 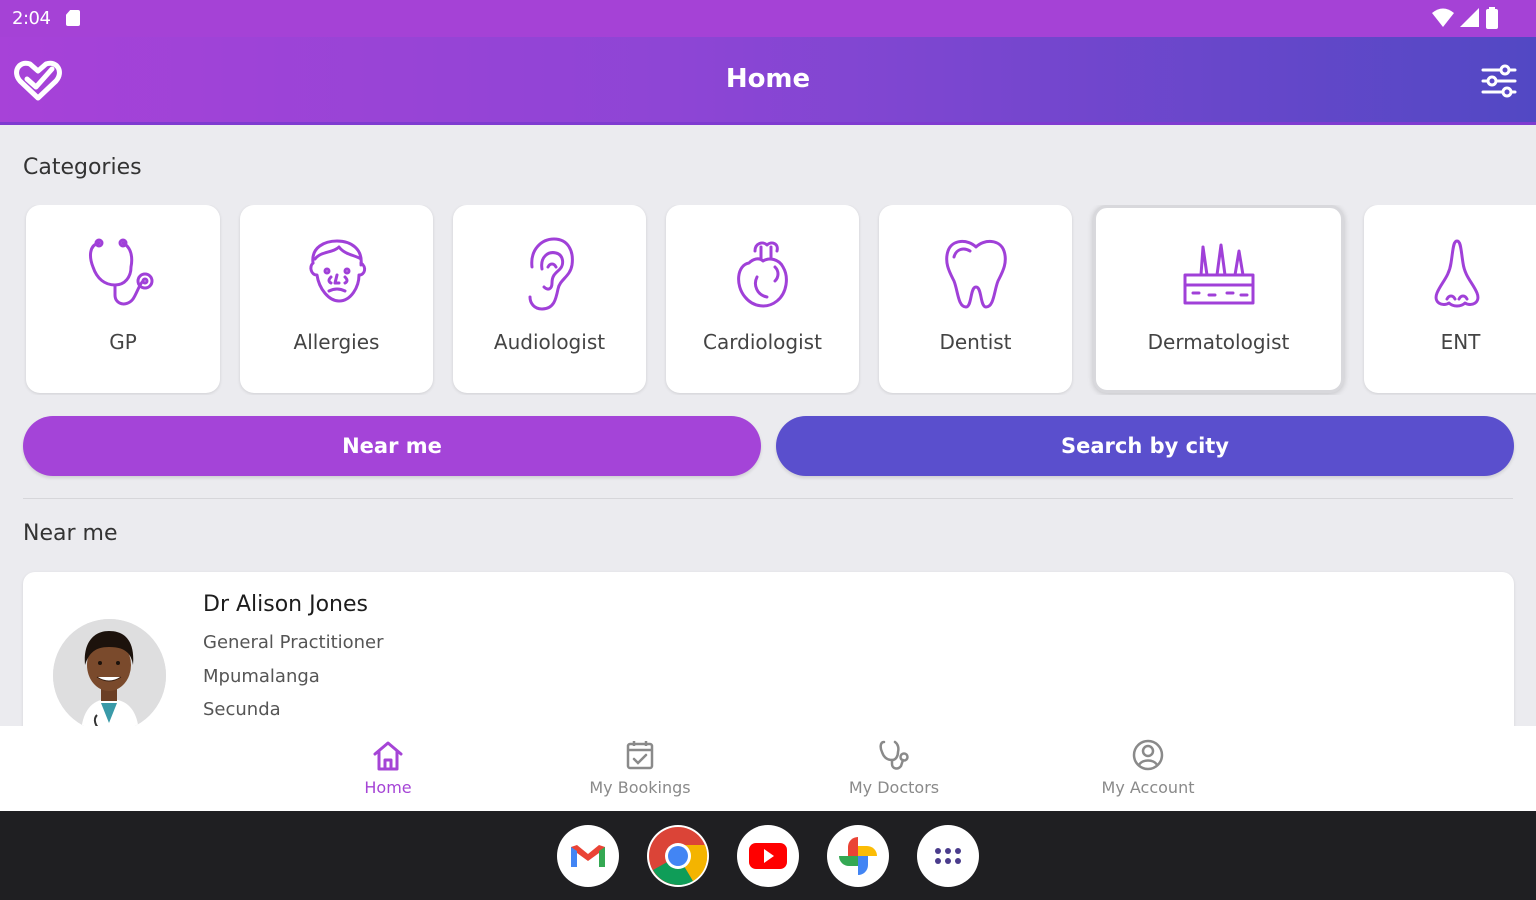 I want to click on allergy-face-icon, so click(x=337, y=271).